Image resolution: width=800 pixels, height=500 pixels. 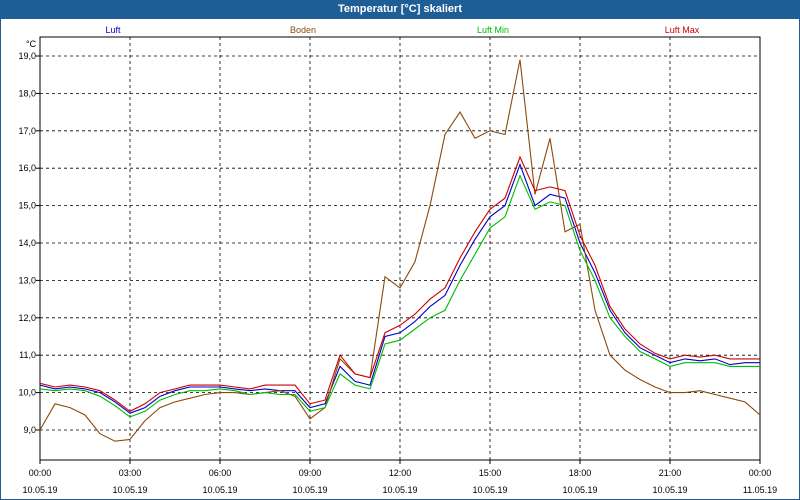 What do you see at coordinates (402, 30) in the screenshot?
I see `legend: Luft Boden Luft Min Luft Max` at bounding box center [402, 30].